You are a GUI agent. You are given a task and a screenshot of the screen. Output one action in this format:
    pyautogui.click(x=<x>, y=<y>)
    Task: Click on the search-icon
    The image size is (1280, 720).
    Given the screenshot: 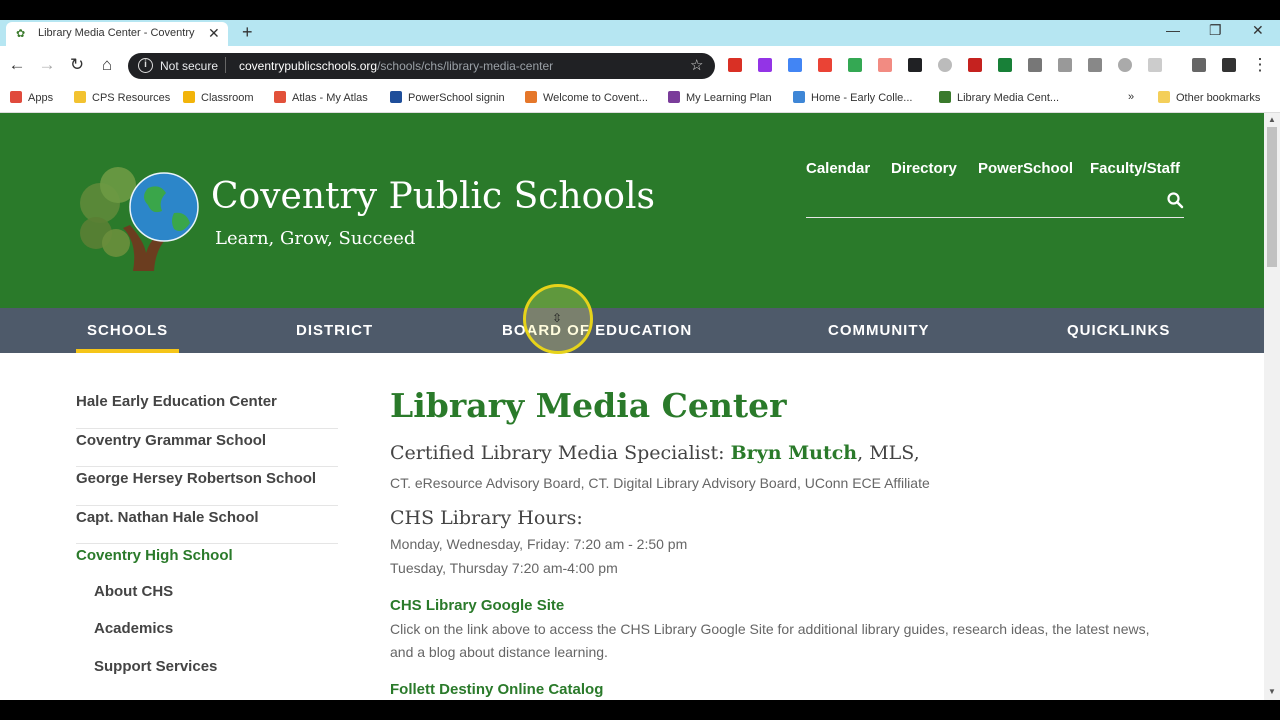 What is the action you would take?
    pyautogui.click(x=1175, y=200)
    